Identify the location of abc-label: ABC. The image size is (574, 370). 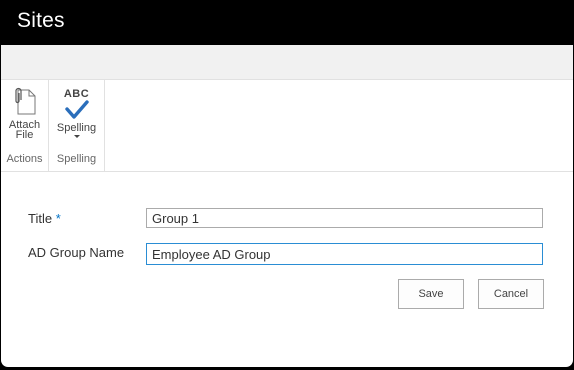
(76, 94).